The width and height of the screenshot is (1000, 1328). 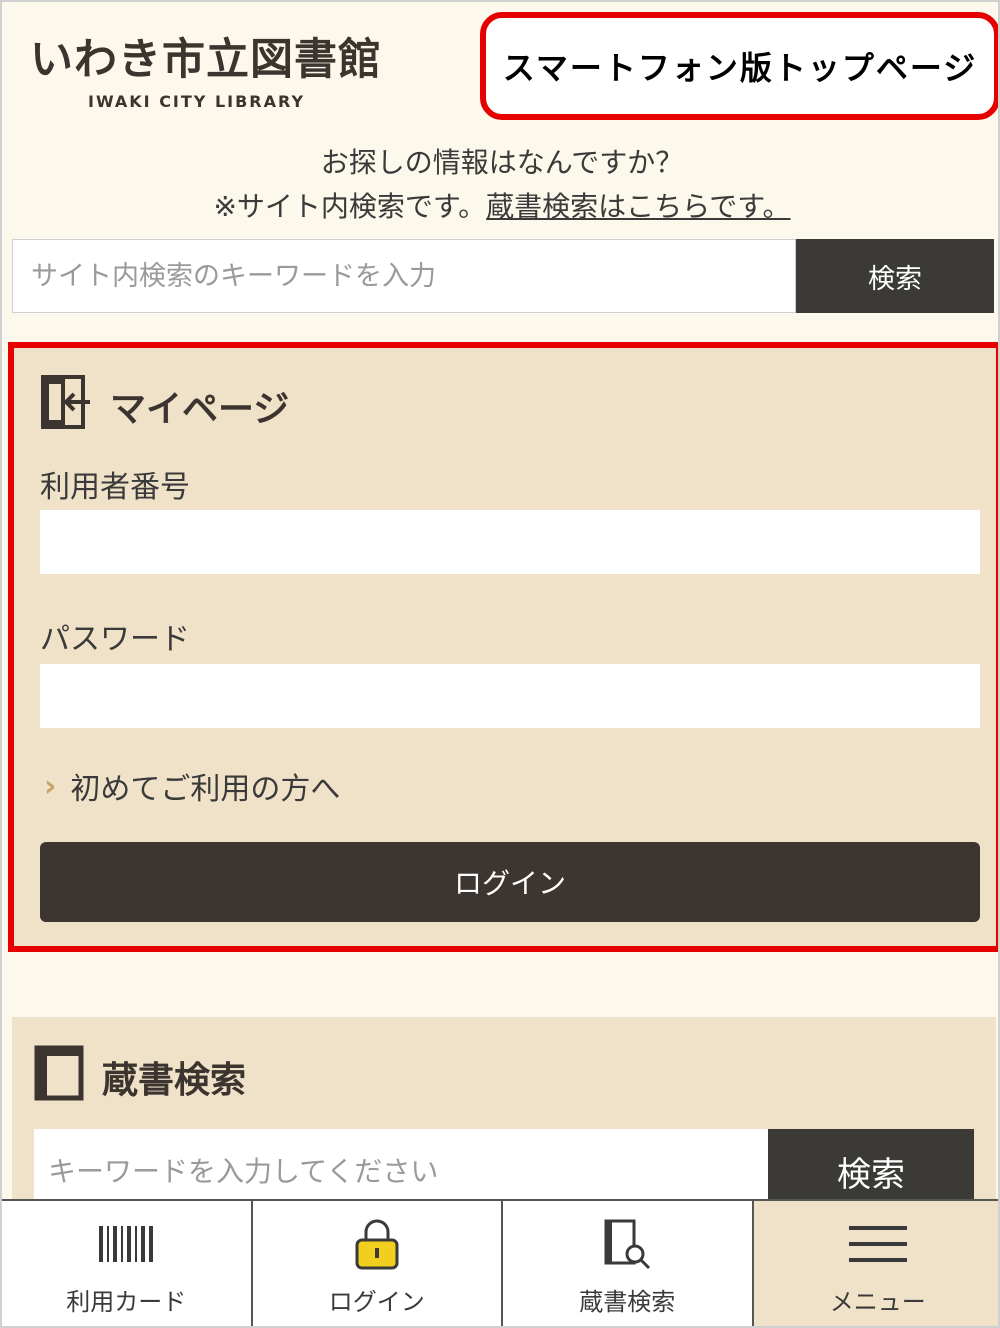 What do you see at coordinates (510, 882) in the screenshot?
I see `login-button: ログイン` at bounding box center [510, 882].